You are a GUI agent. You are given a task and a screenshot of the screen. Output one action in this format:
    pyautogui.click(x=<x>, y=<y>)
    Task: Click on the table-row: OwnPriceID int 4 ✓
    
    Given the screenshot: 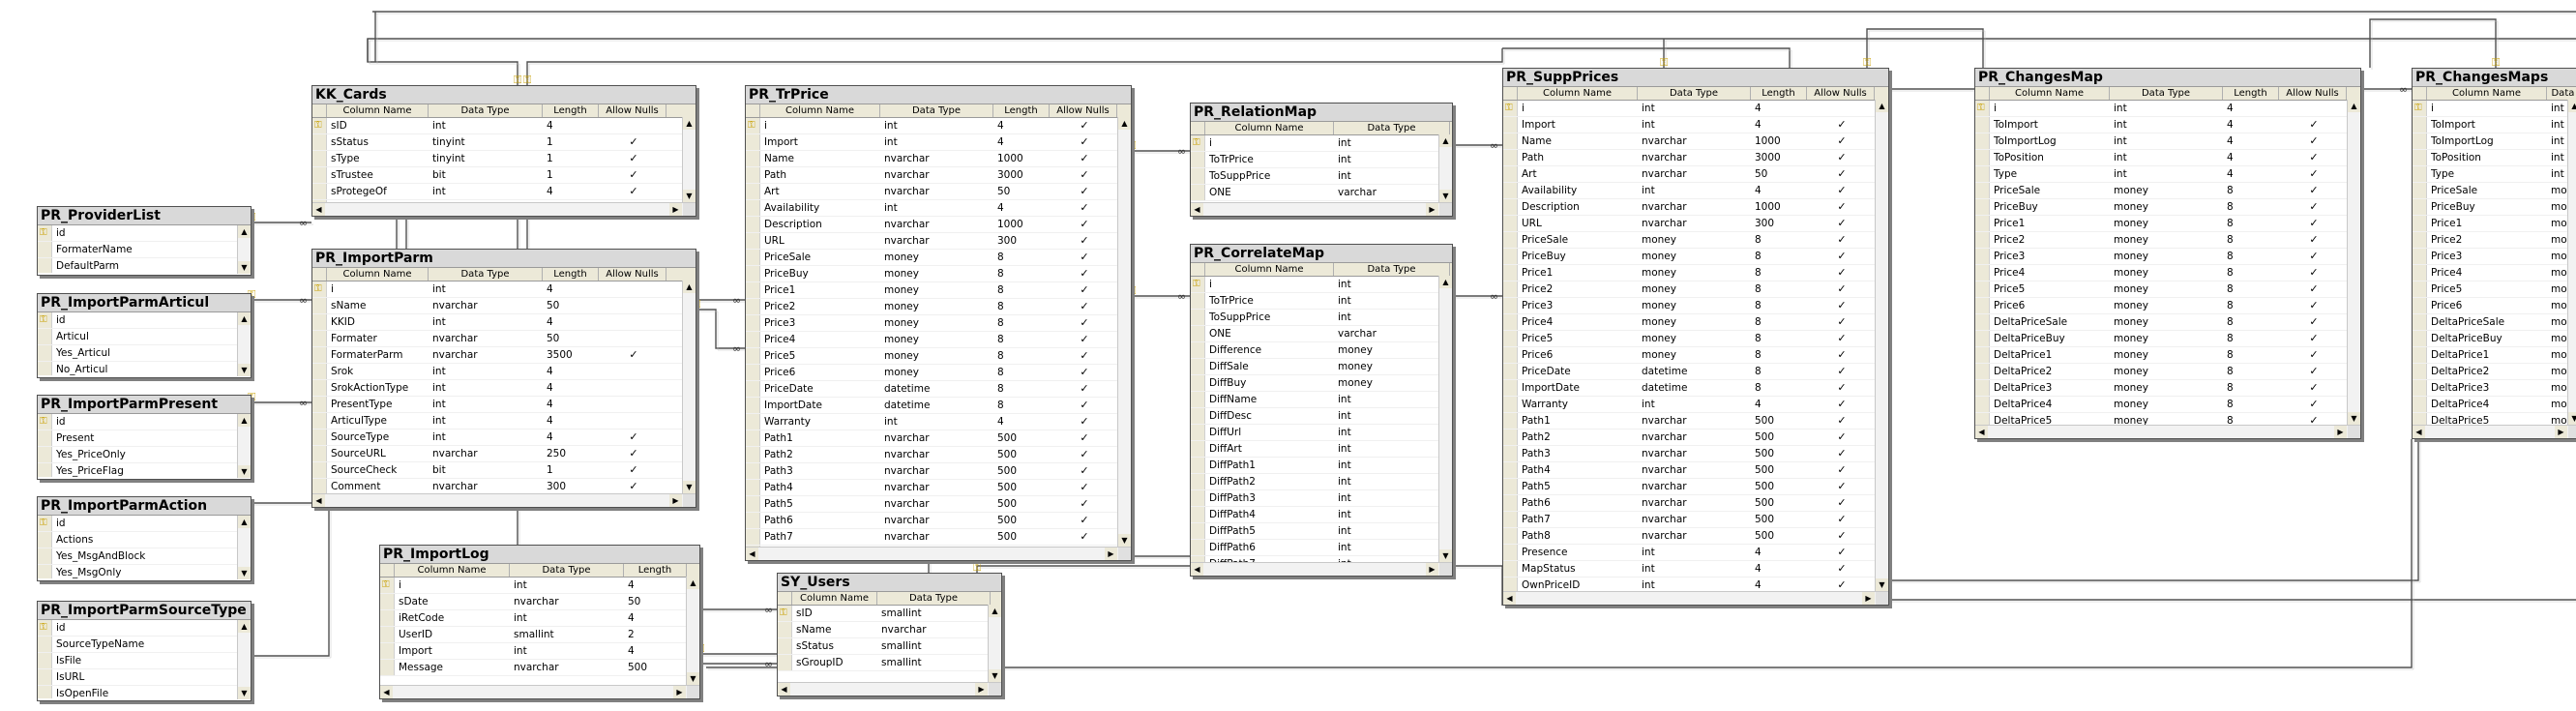 What is the action you would take?
    pyautogui.click(x=1689, y=585)
    